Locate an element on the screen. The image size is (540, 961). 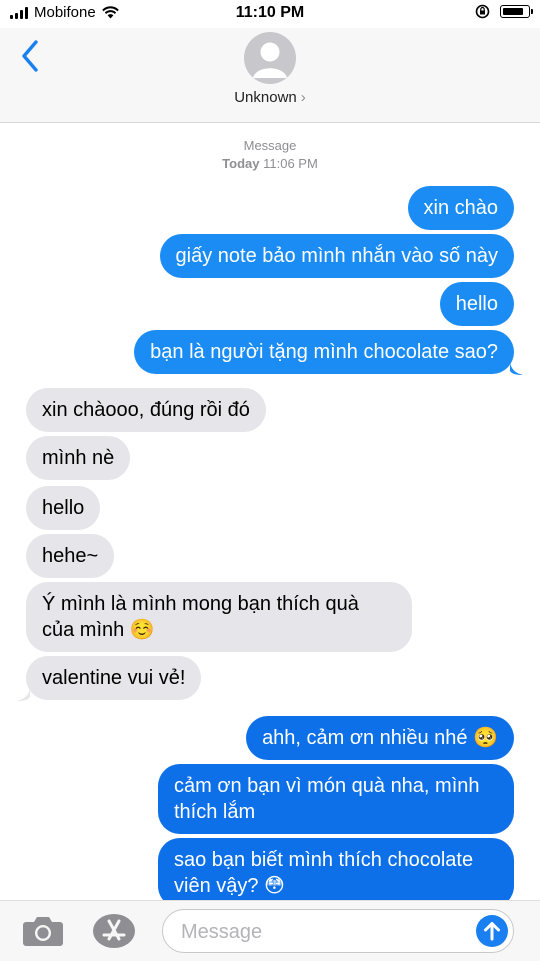
clock: 11:10 PM is located at coordinates (270, 12).